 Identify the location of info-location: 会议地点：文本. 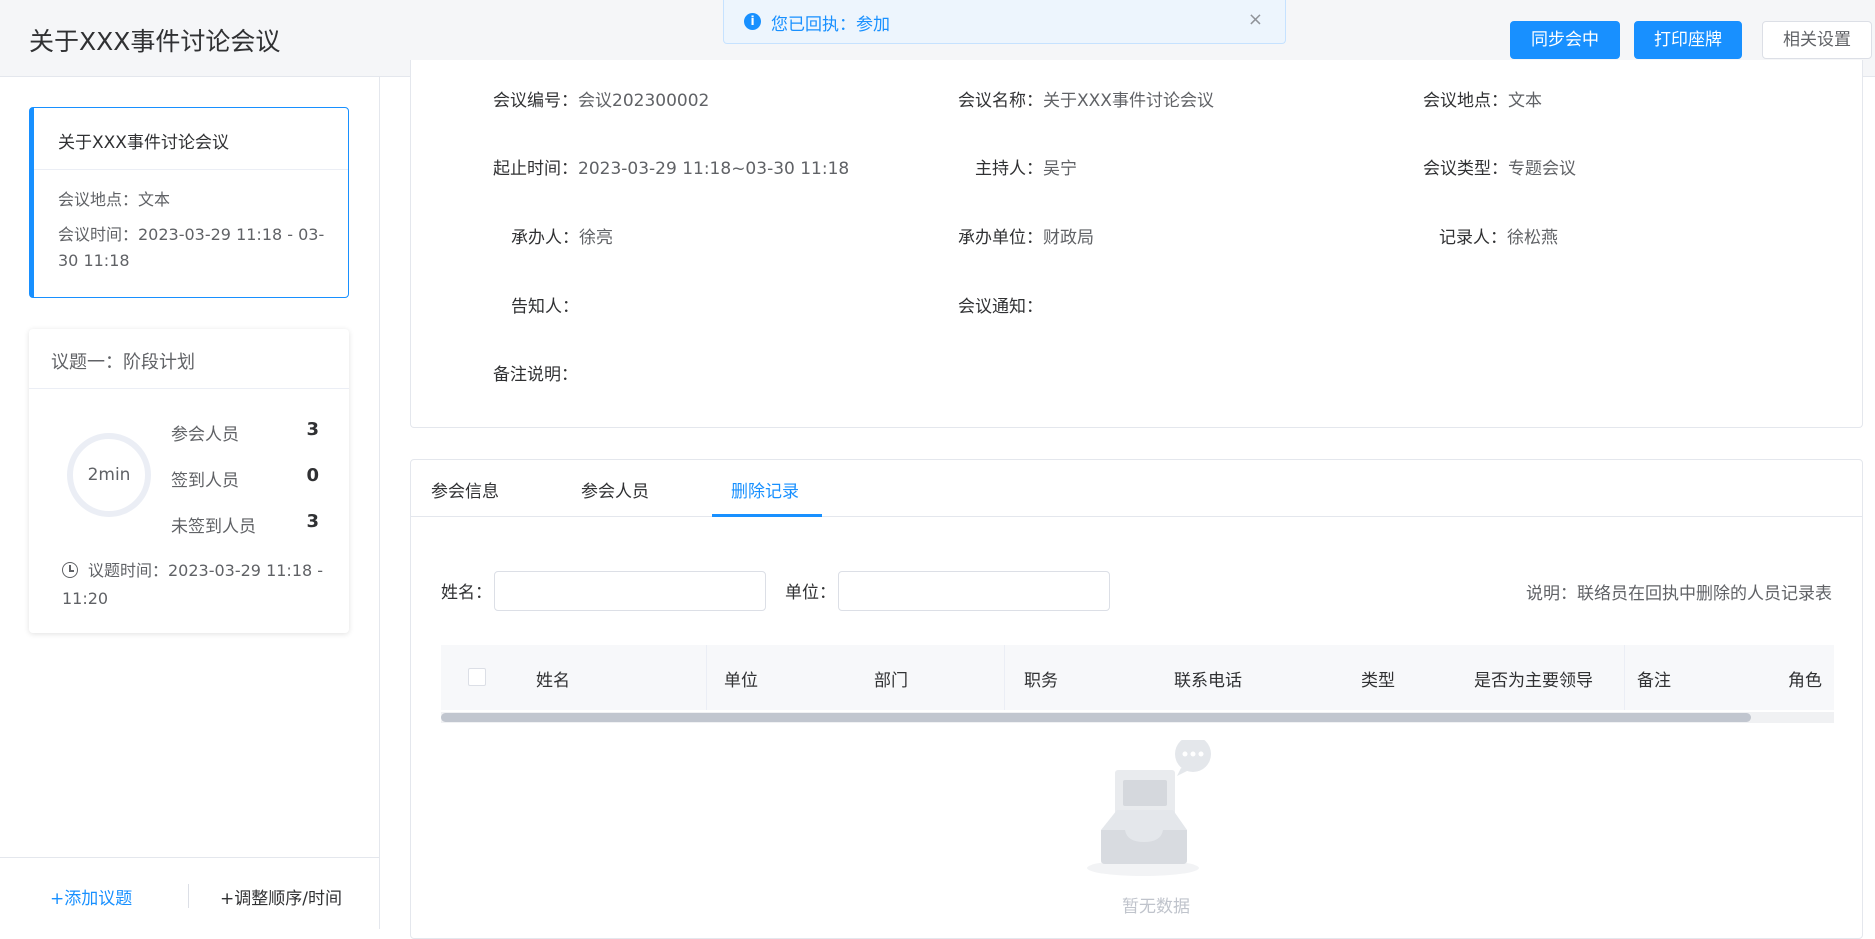
(1482, 98).